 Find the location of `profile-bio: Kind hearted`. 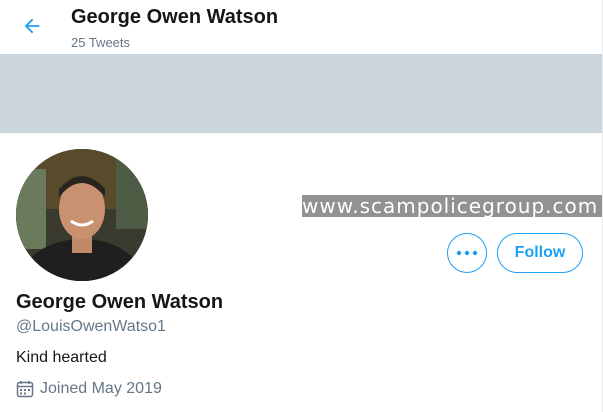

profile-bio: Kind hearted is located at coordinates (61, 357).